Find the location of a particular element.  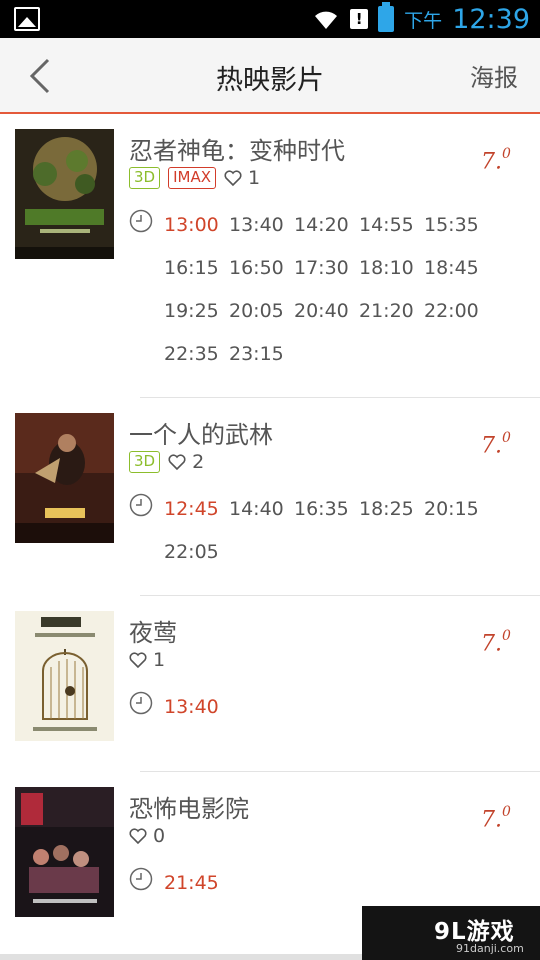

like-button: 2 is located at coordinates (186, 462).